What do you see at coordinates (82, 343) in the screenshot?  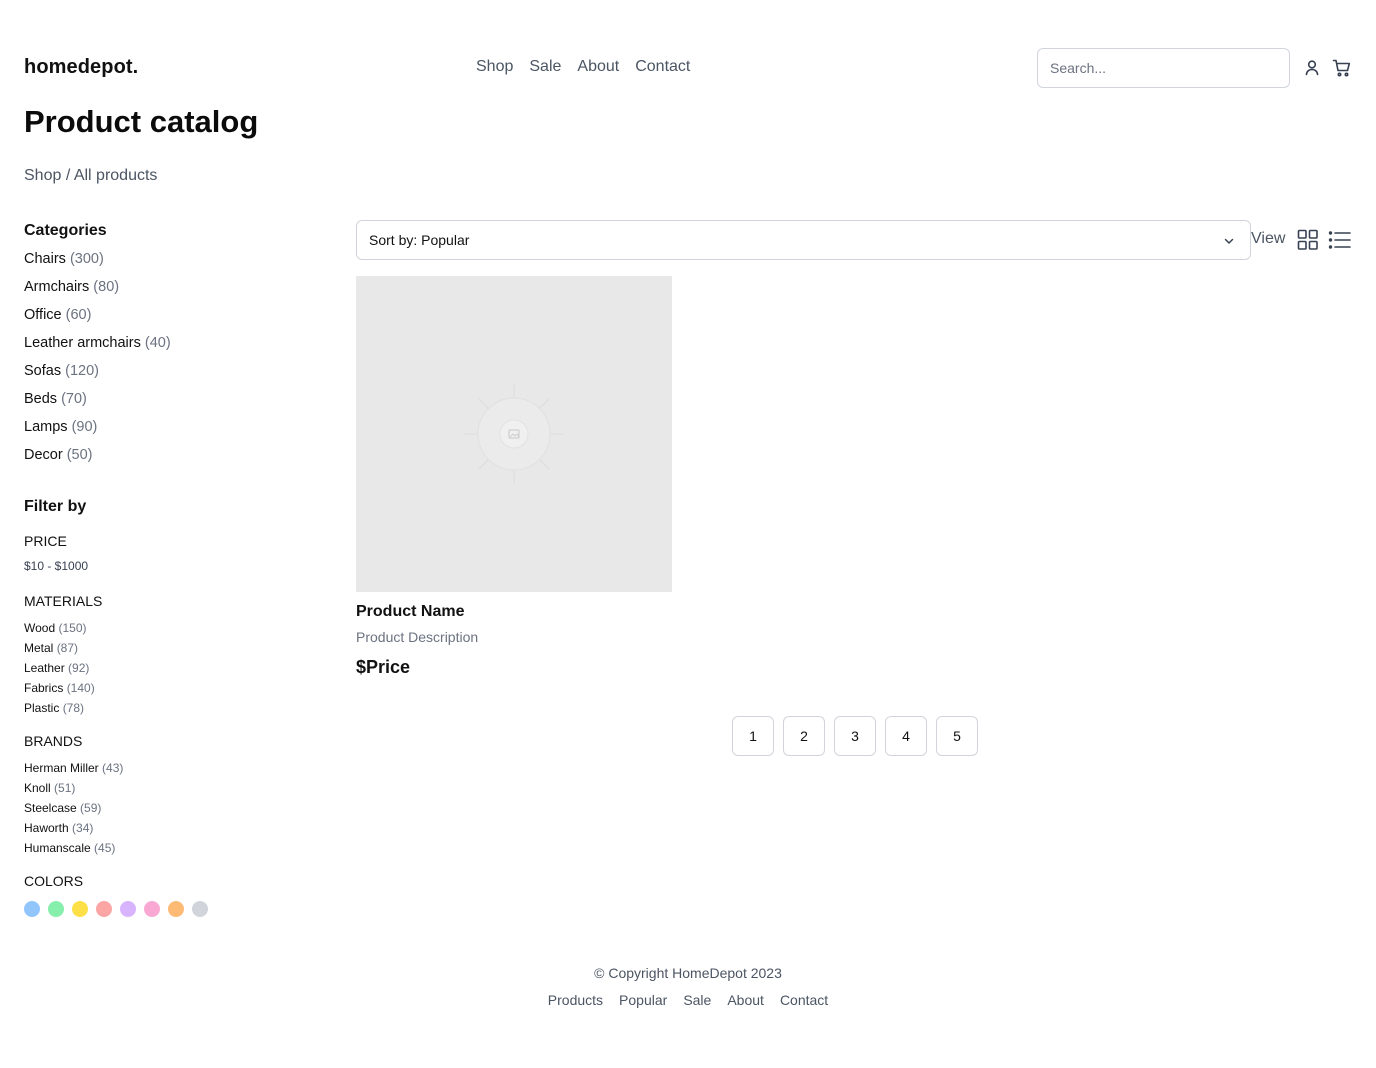 I see `category-label: Leather armchairs` at bounding box center [82, 343].